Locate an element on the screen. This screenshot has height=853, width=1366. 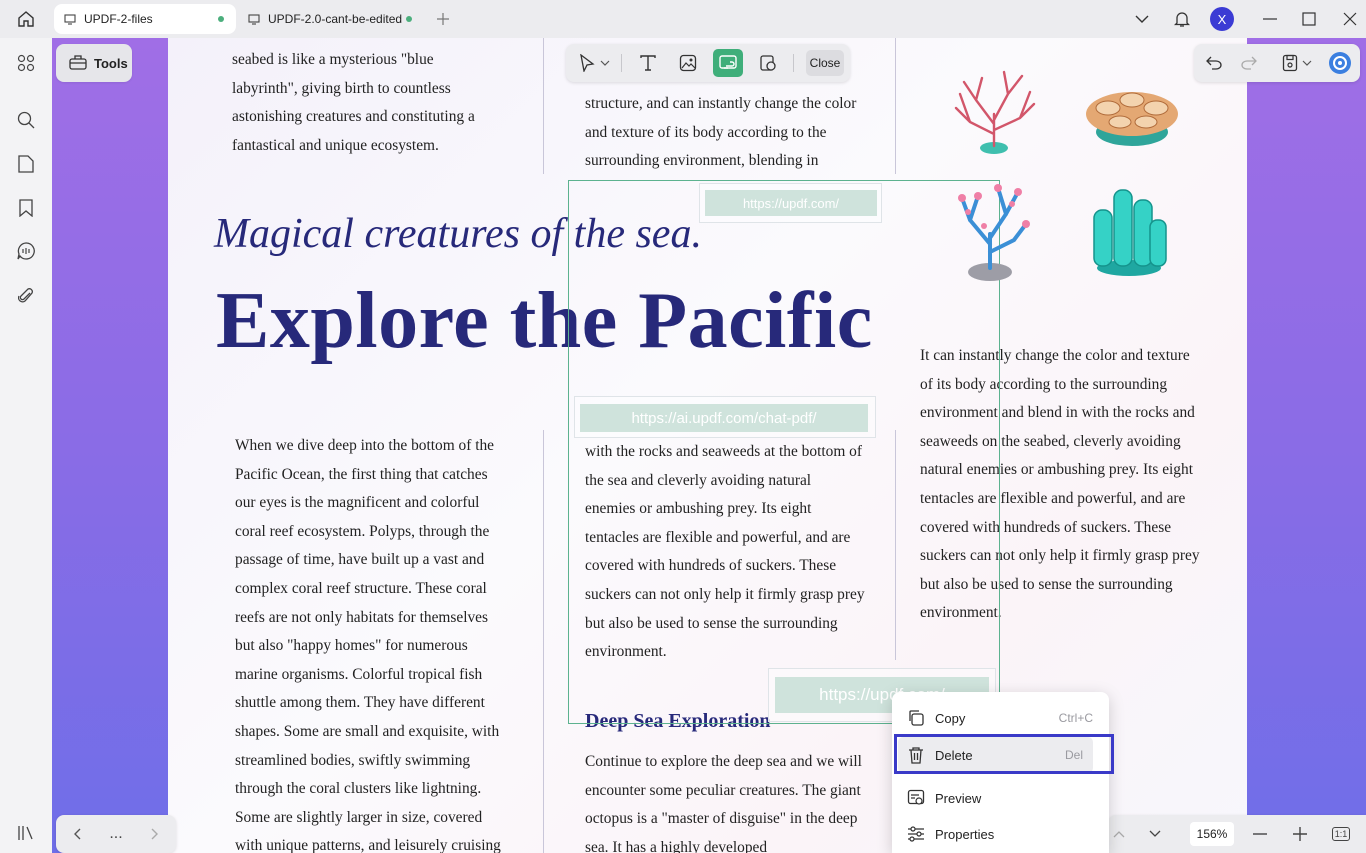
undo-icon is located at coordinates (1214, 63).